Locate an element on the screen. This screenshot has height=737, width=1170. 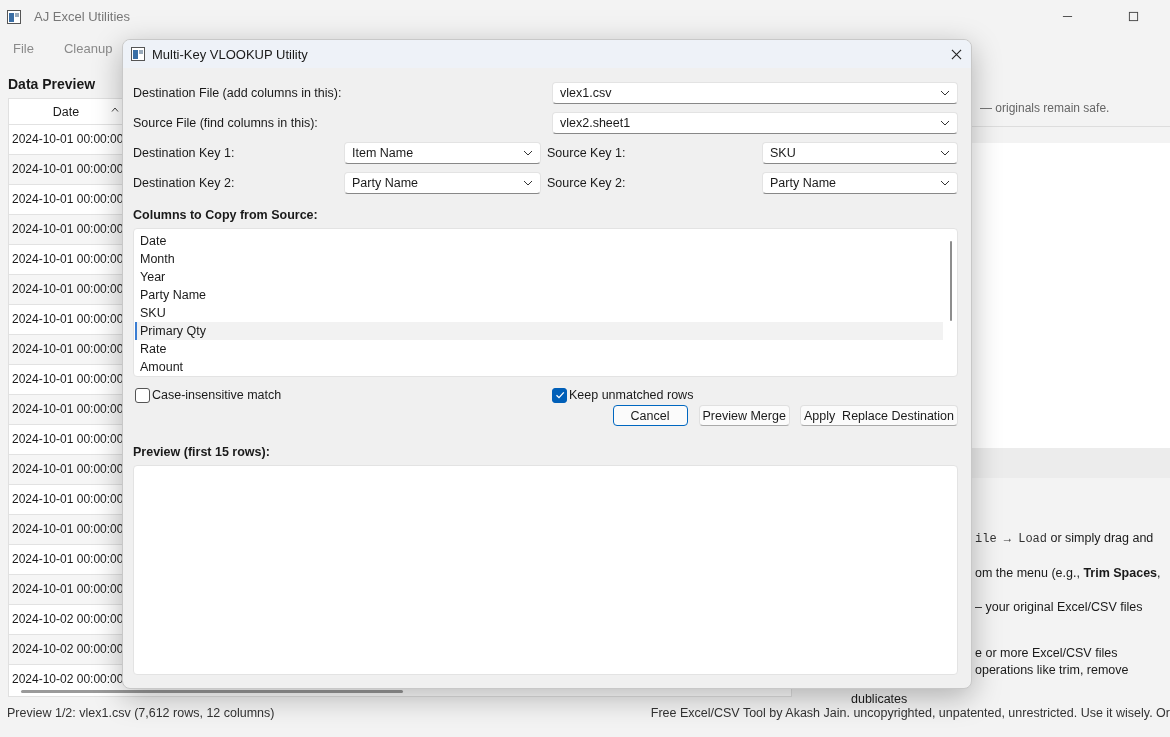
dropdown: vlex1.csv is located at coordinates (755, 93).